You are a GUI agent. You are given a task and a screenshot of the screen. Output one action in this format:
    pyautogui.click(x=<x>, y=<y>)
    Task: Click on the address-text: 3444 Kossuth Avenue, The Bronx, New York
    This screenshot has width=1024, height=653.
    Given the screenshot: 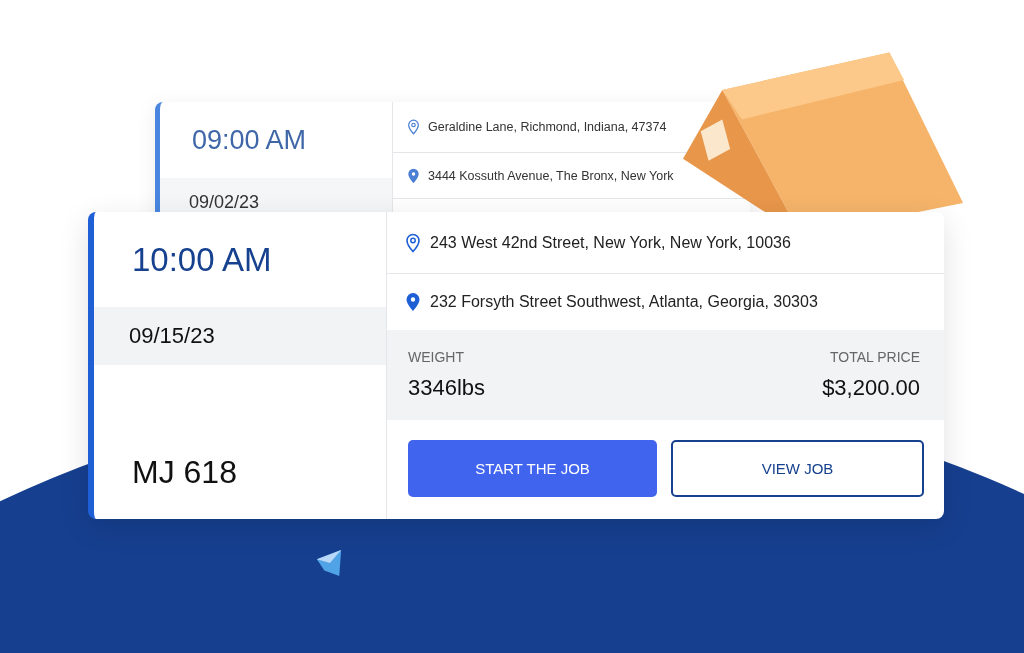 What is the action you would take?
    pyautogui.click(x=551, y=175)
    